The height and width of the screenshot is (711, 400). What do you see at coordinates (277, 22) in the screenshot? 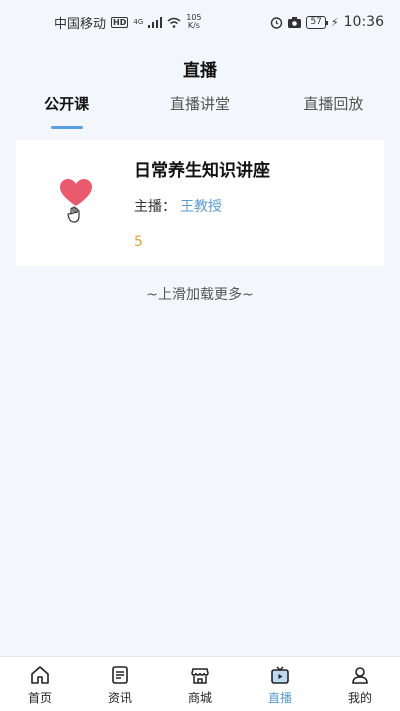
I see `alarm-icon` at bounding box center [277, 22].